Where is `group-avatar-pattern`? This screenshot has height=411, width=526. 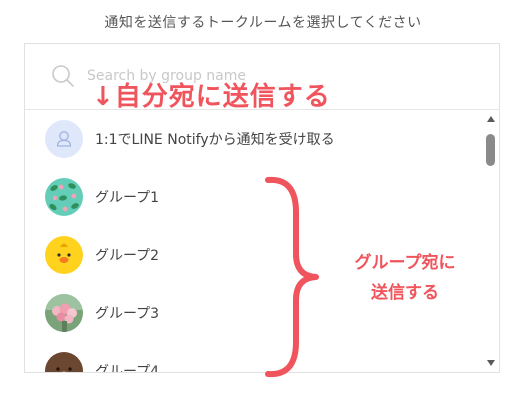
group-avatar-pattern is located at coordinates (64, 197).